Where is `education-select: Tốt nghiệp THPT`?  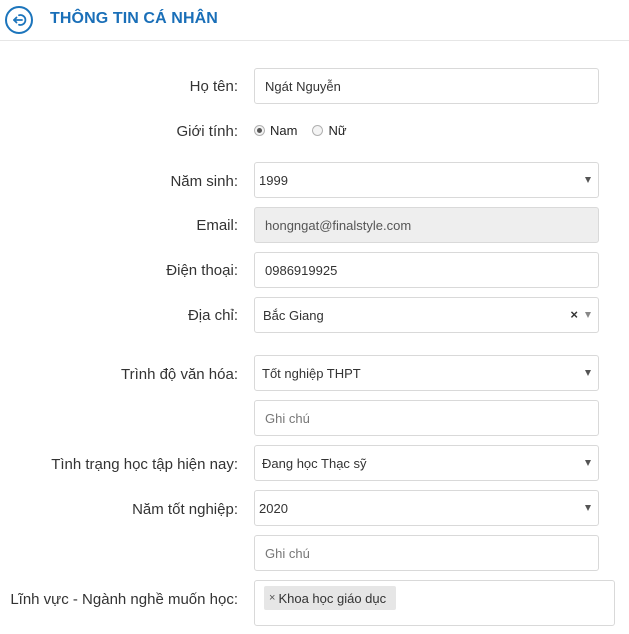
education-select: Tốt nghiệp THPT is located at coordinates (426, 373).